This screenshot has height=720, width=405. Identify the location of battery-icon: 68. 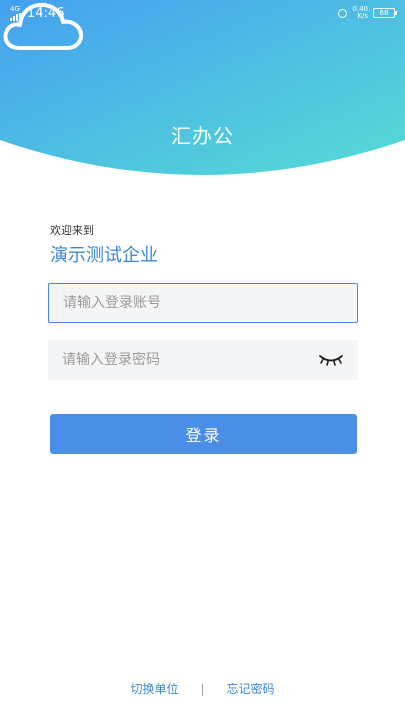
(385, 13).